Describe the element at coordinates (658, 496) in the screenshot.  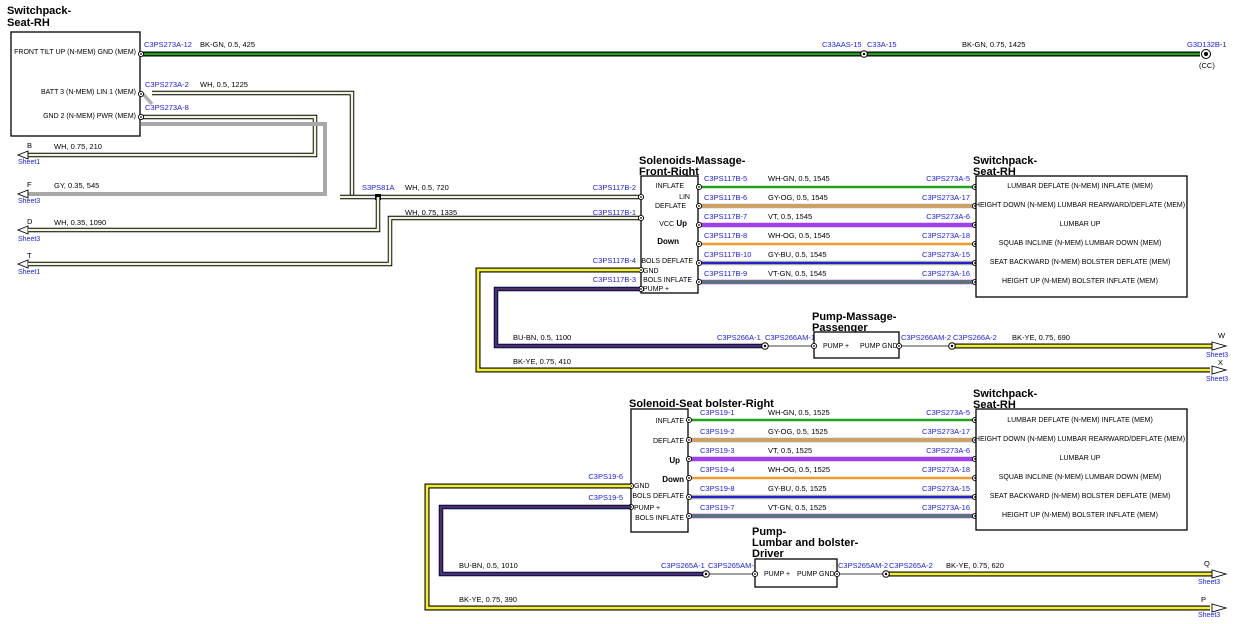
I see `sb-pin-bols-deflate: BOLS DEFLATE` at that location.